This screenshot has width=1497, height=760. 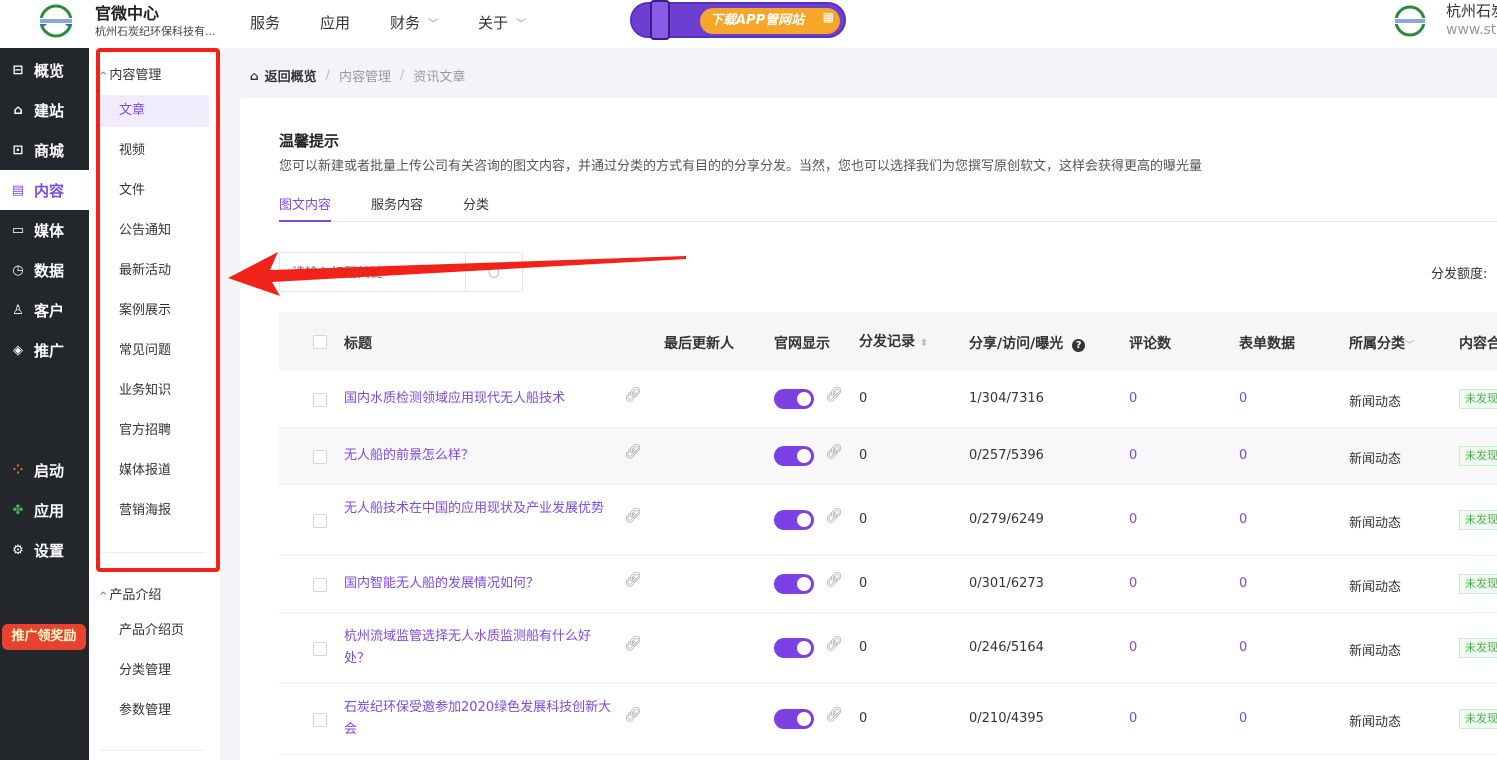 What do you see at coordinates (153, 111) in the screenshot?
I see `submenu-item-article: 文章` at bounding box center [153, 111].